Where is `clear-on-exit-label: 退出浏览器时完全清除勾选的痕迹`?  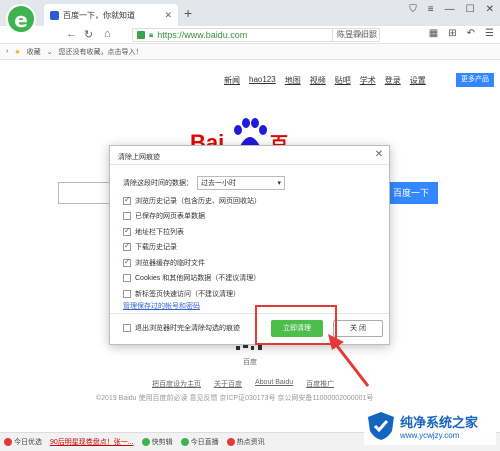
clear-on-exit-label: 退出浏览器时完全清除勾选的痕迹 is located at coordinates (187, 328).